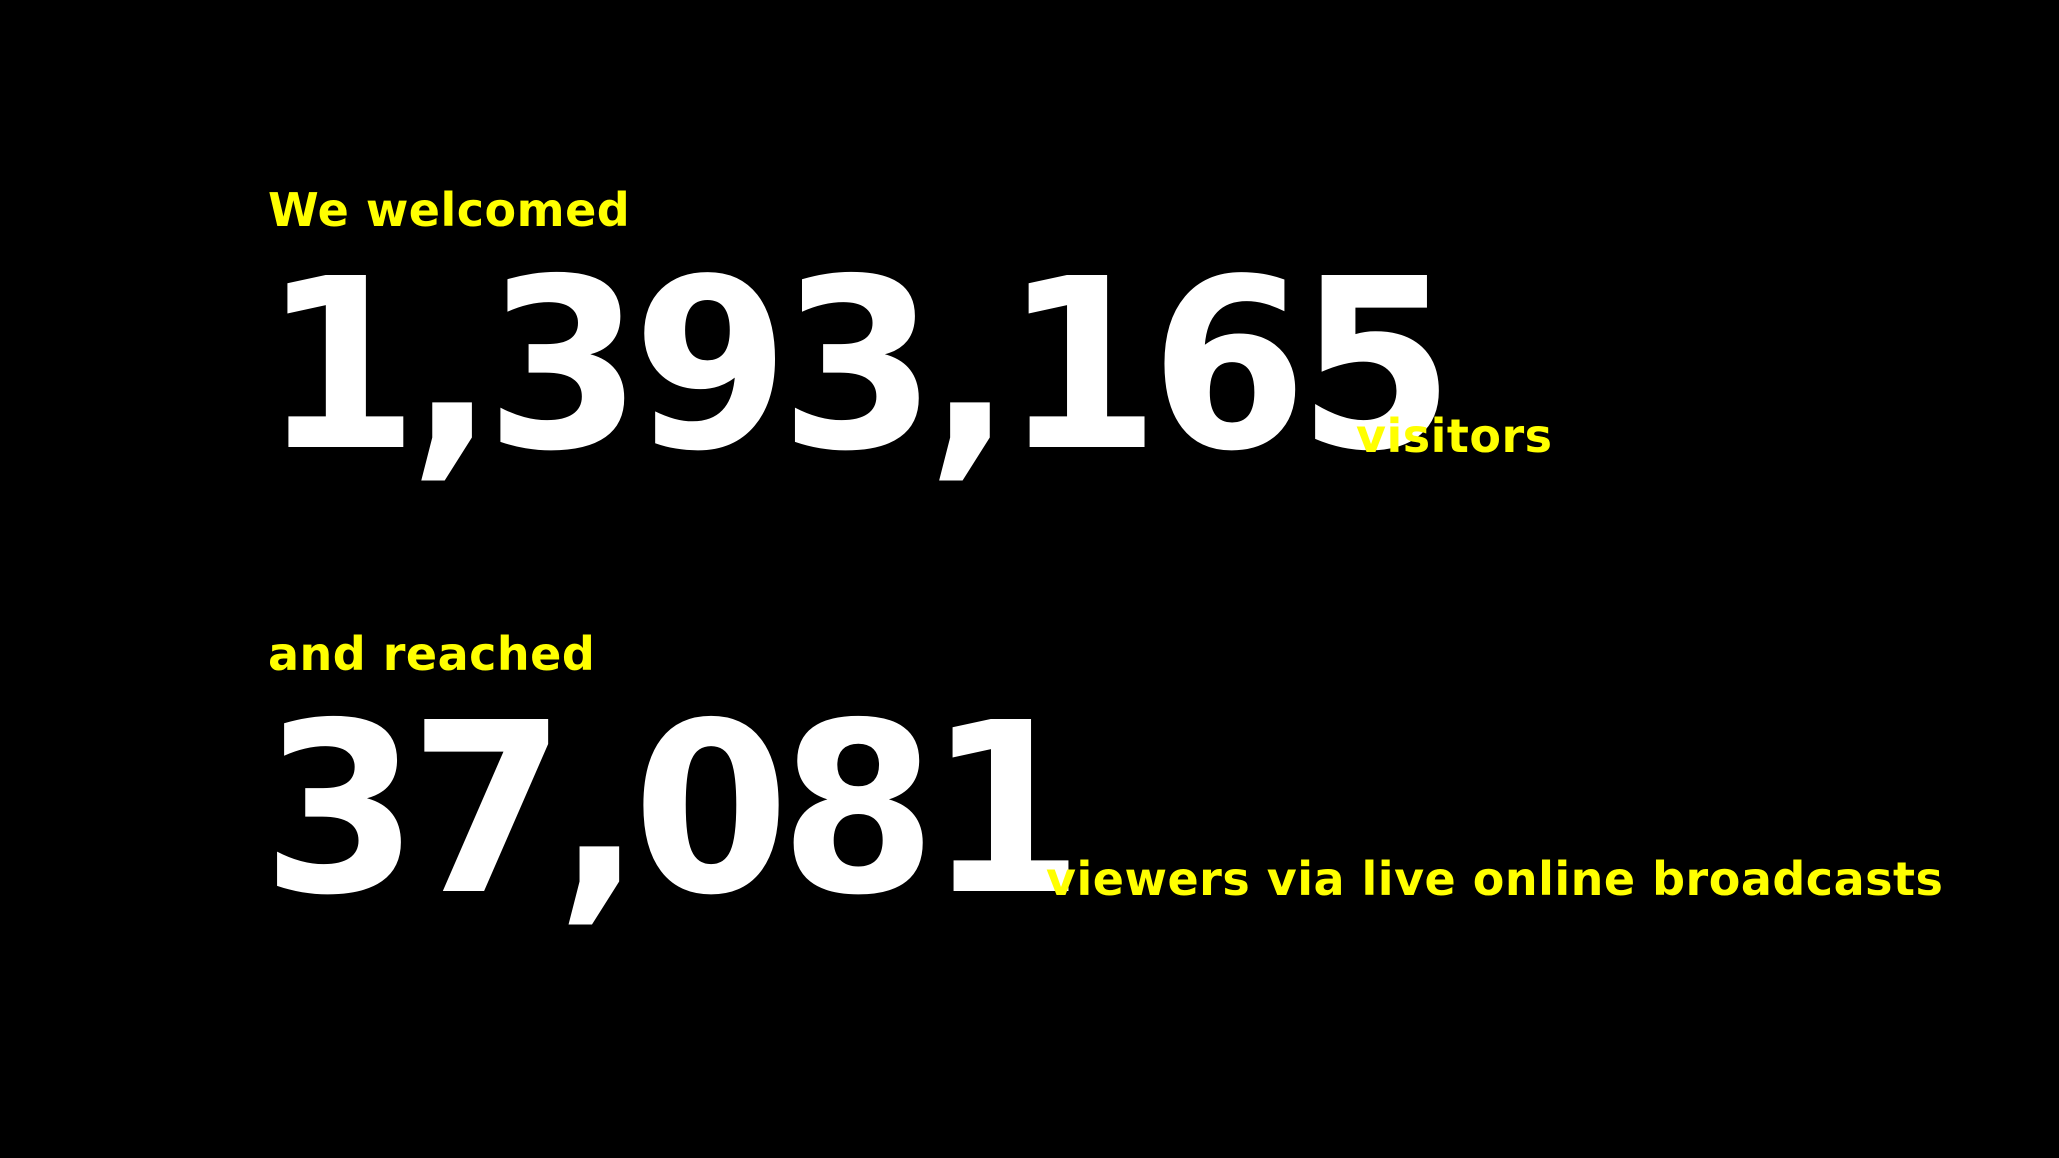  I want to click on visitors-caption: visitors, so click(1454, 436).